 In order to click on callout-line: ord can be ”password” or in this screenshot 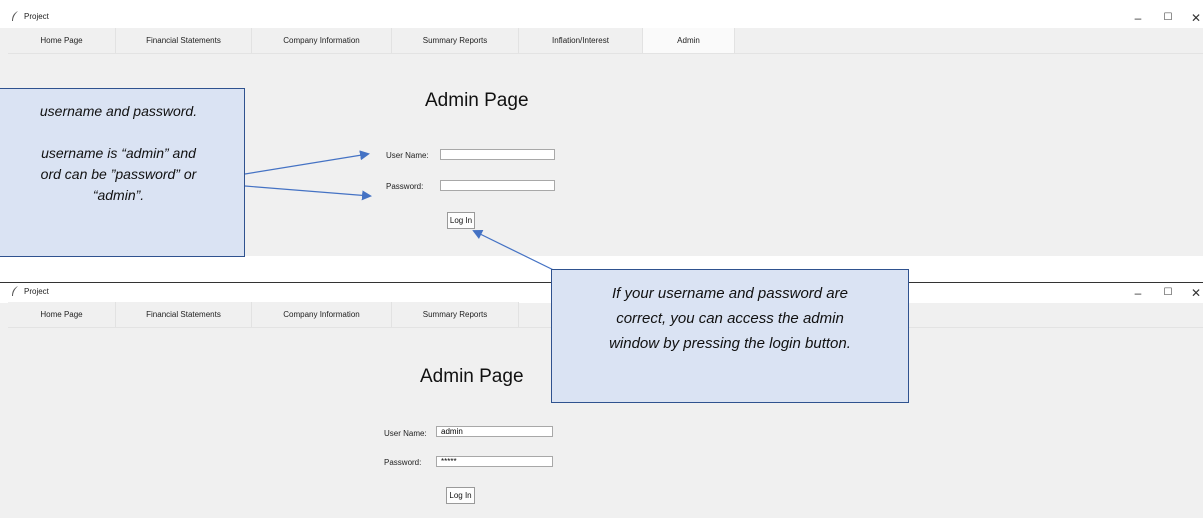, I will do `click(118, 174)`.